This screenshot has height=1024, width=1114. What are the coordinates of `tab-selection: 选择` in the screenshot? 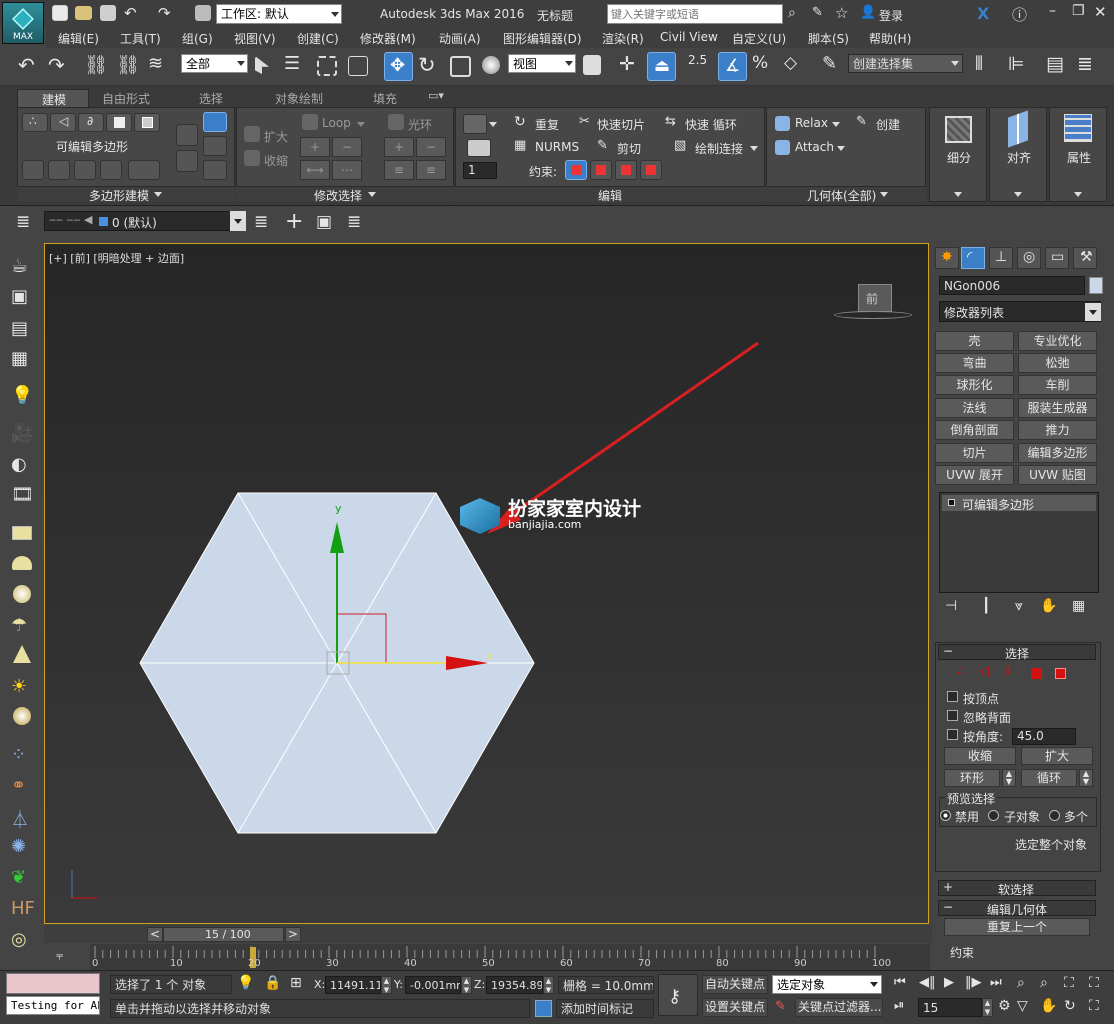 It's located at (211, 98).